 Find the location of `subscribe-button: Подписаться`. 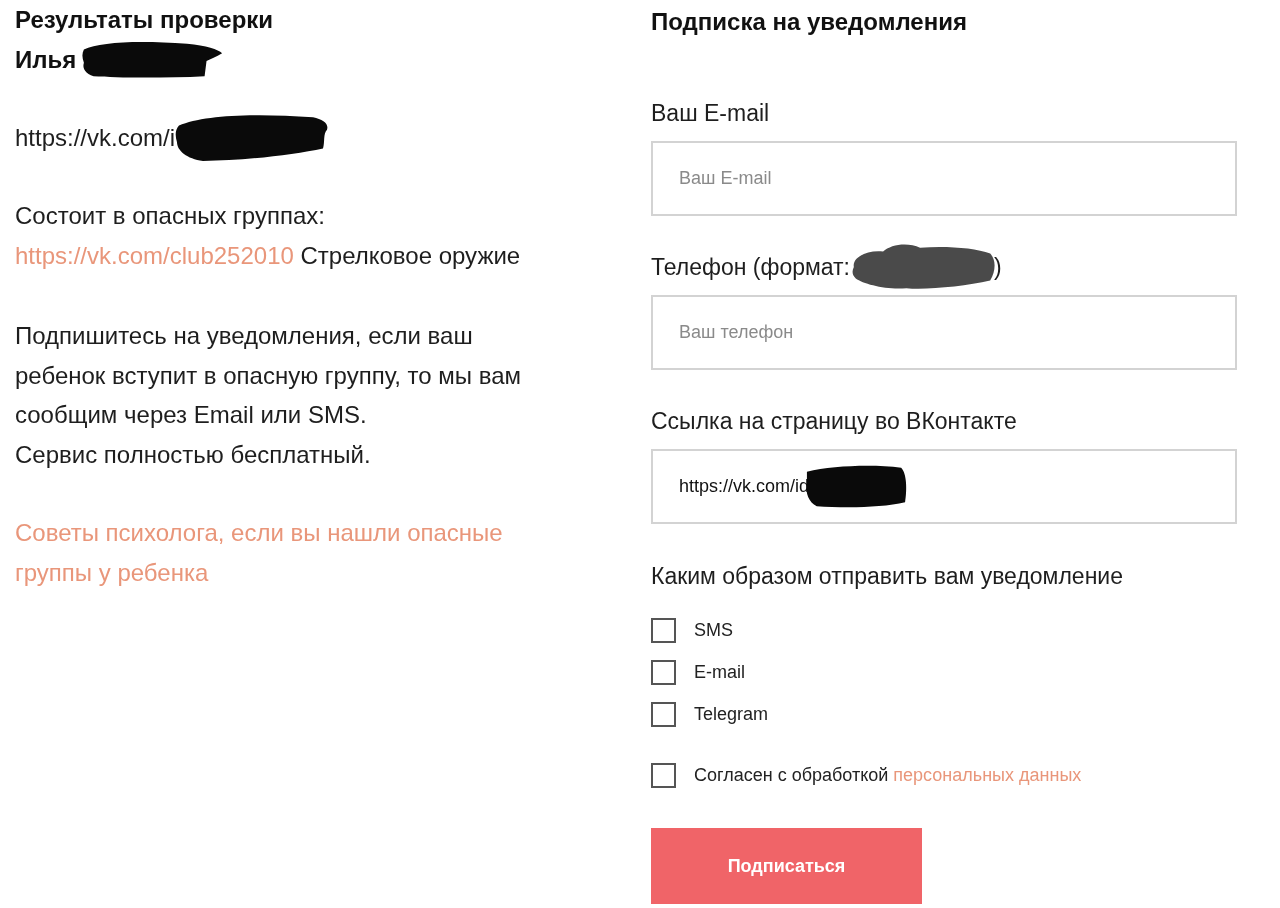

subscribe-button: Подписаться is located at coordinates (786, 866).